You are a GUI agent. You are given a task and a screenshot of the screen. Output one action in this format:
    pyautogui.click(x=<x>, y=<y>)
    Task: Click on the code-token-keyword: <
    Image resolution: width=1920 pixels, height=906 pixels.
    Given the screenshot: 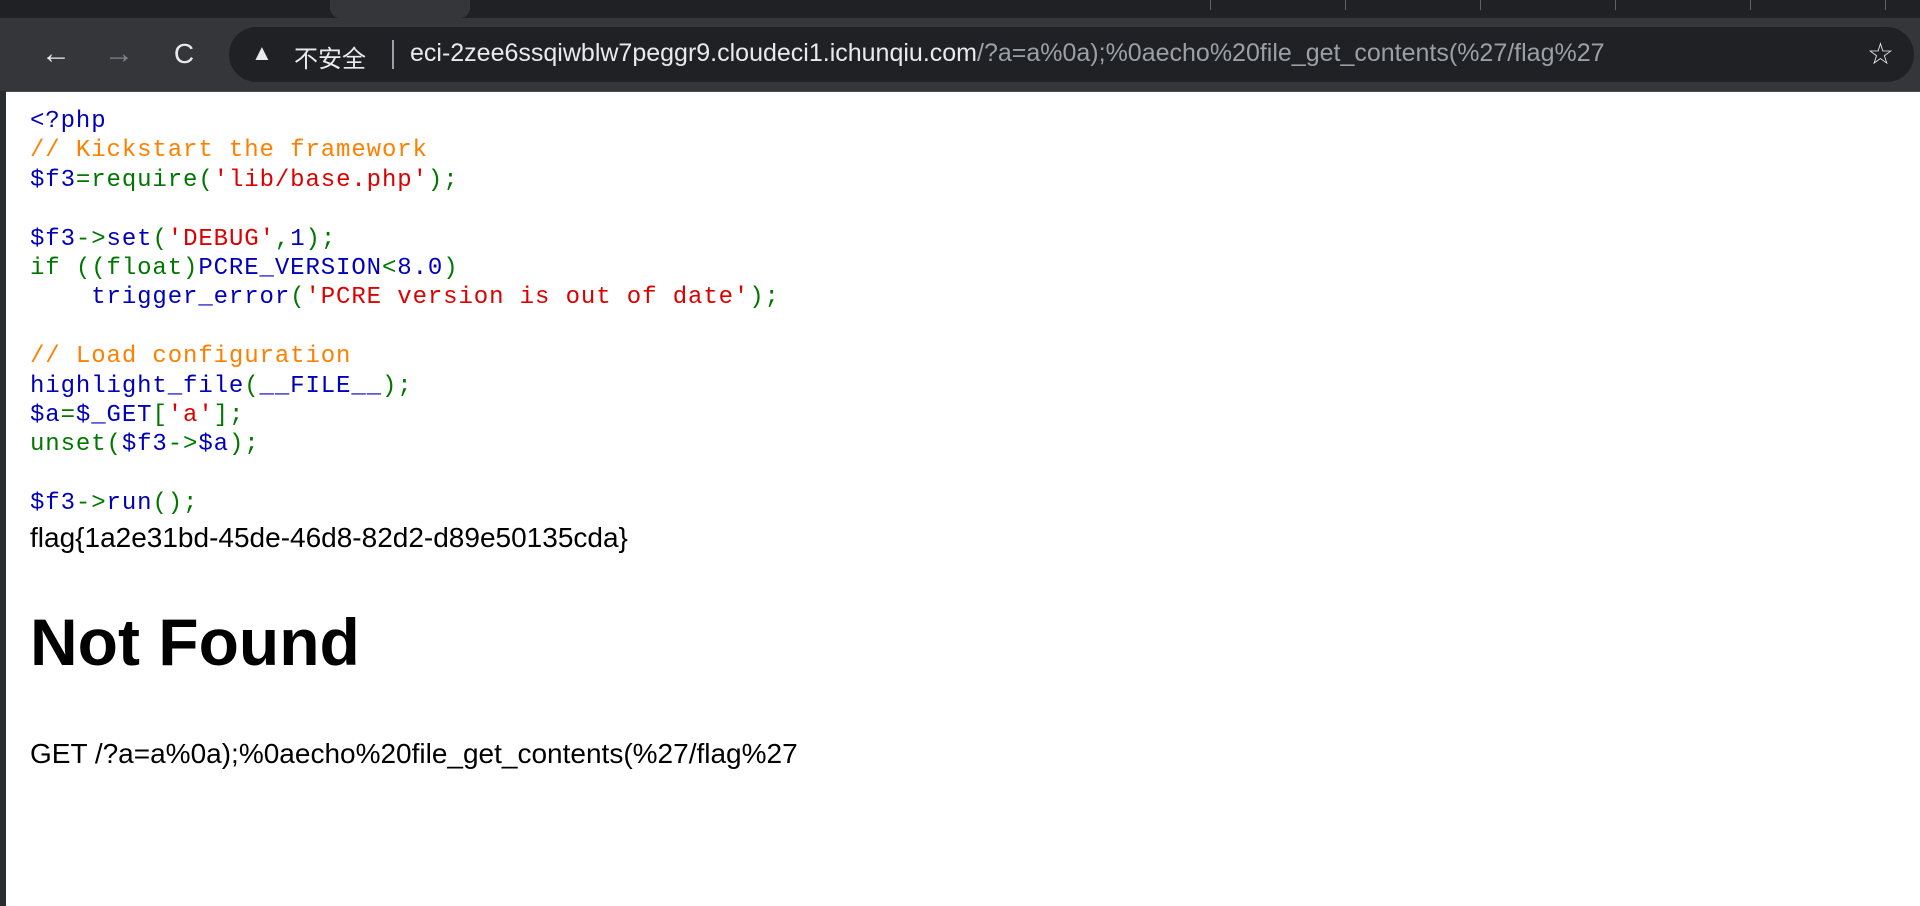 What is the action you would take?
    pyautogui.click(x=389, y=268)
    